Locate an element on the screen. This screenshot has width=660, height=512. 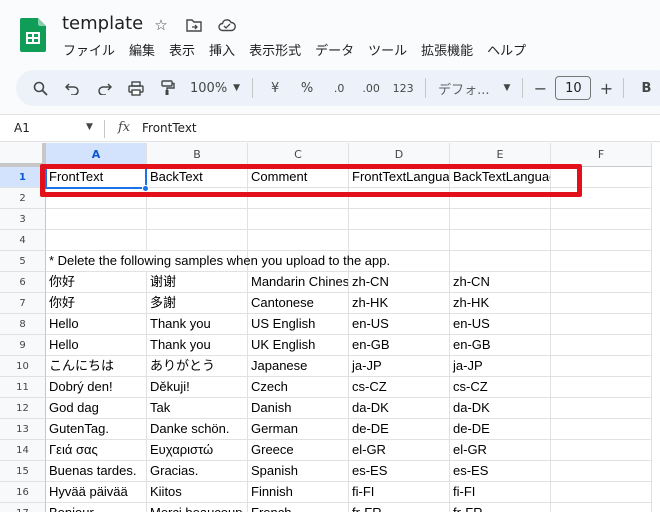
cell: ja-JP is located at coordinates (399, 366).